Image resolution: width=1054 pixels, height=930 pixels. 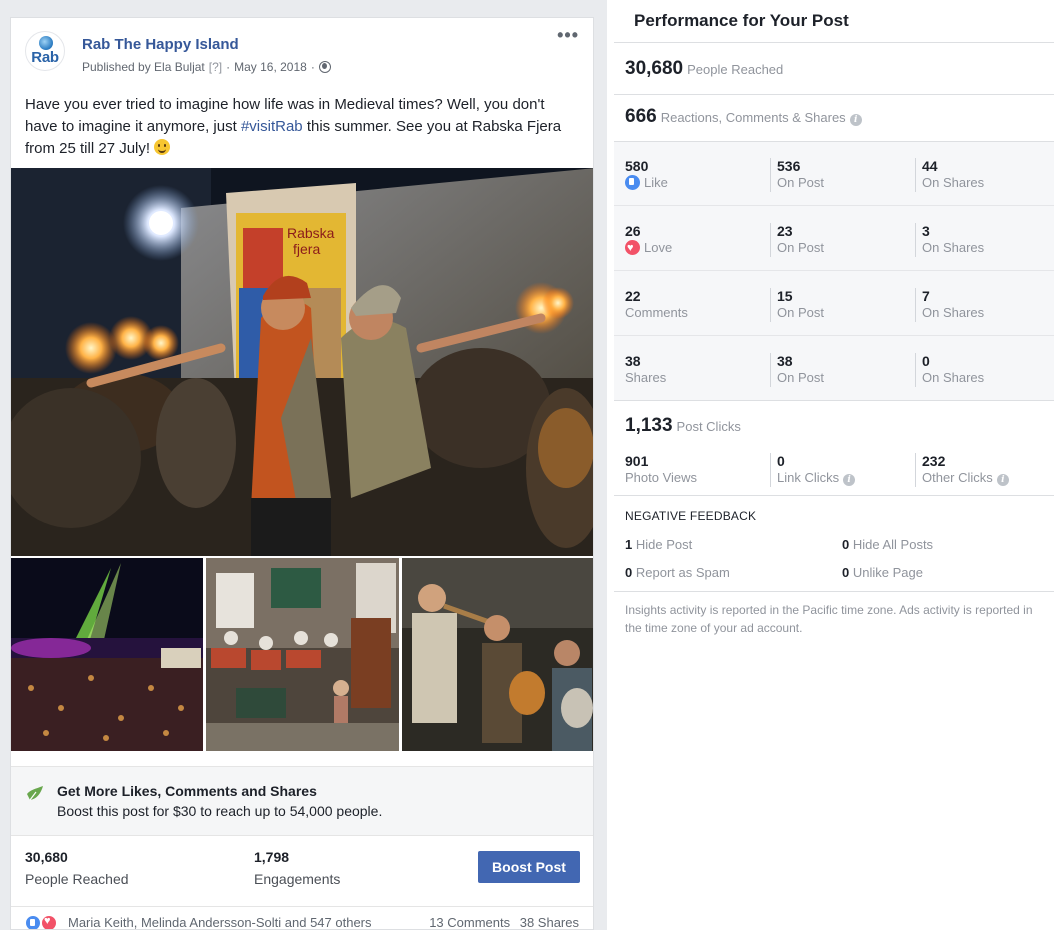 I want to click on like-icon, so click(x=632, y=182).